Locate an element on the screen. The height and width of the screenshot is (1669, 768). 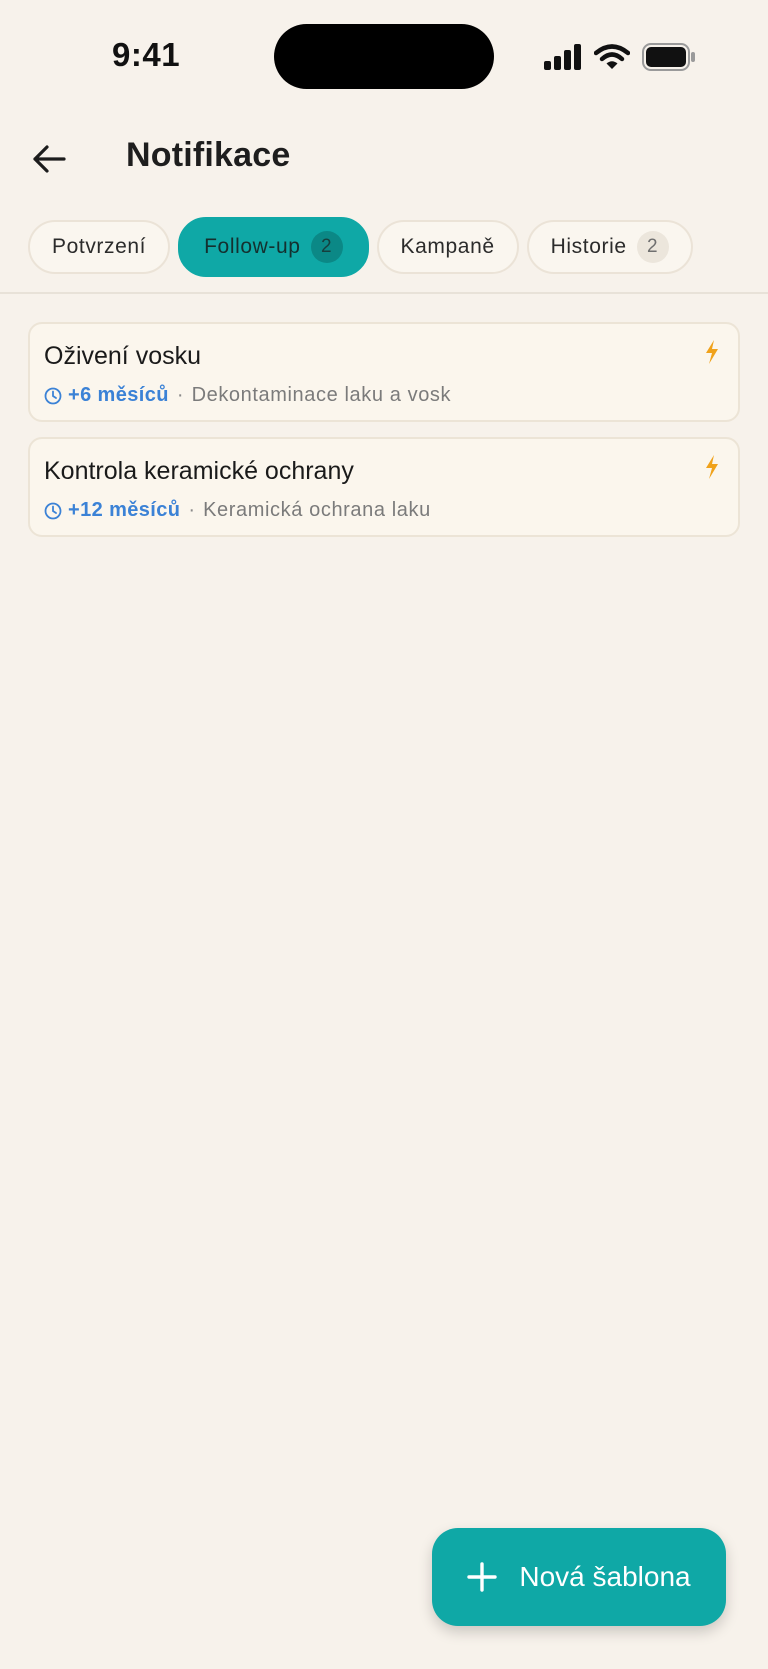
tab-historie: Historie 2 is located at coordinates (609, 247).